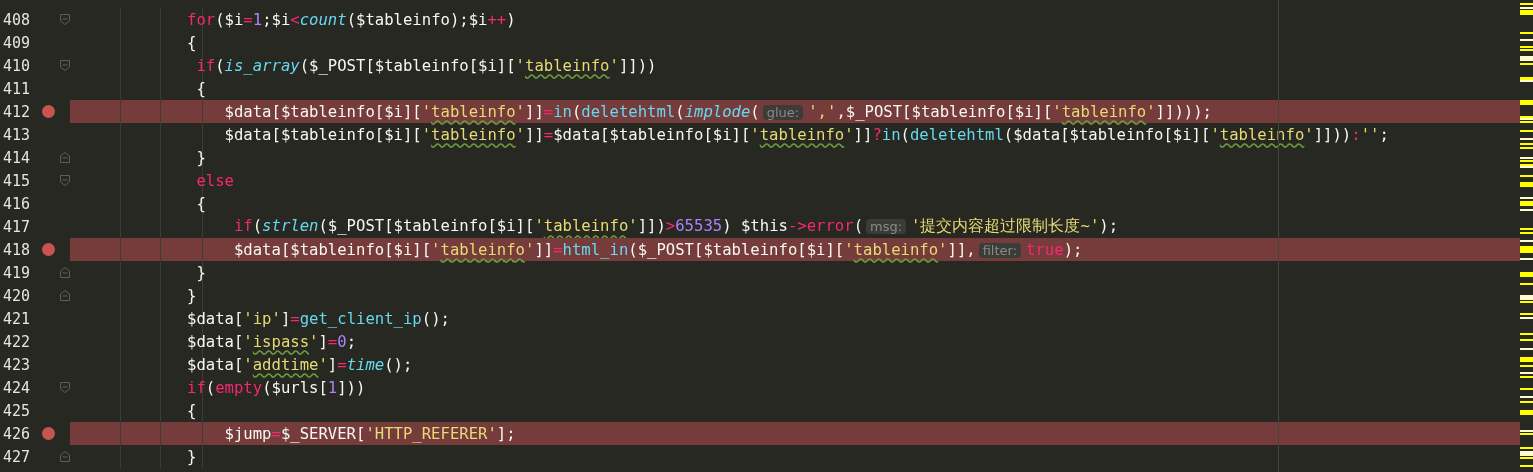 The image size is (1533, 472). What do you see at coordinates (17, 272) in the screenshot?
I see `line-number: 419` at bounding box center [17, 272].